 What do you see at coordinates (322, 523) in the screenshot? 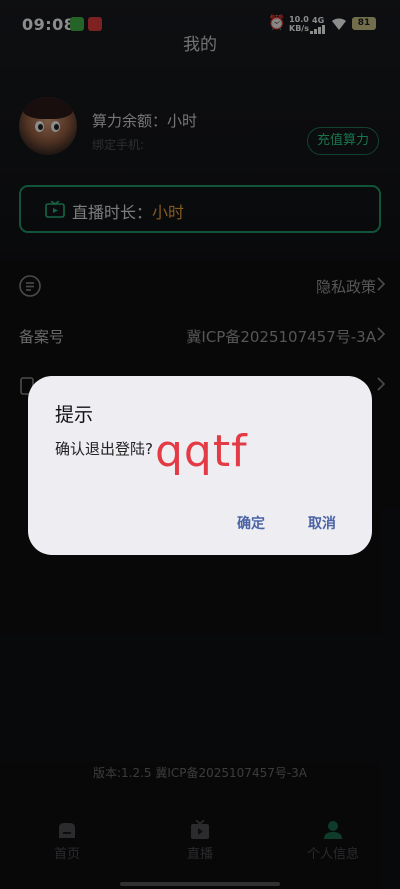
I see `cancel-button: 取消` at bounding box center [322, 523].